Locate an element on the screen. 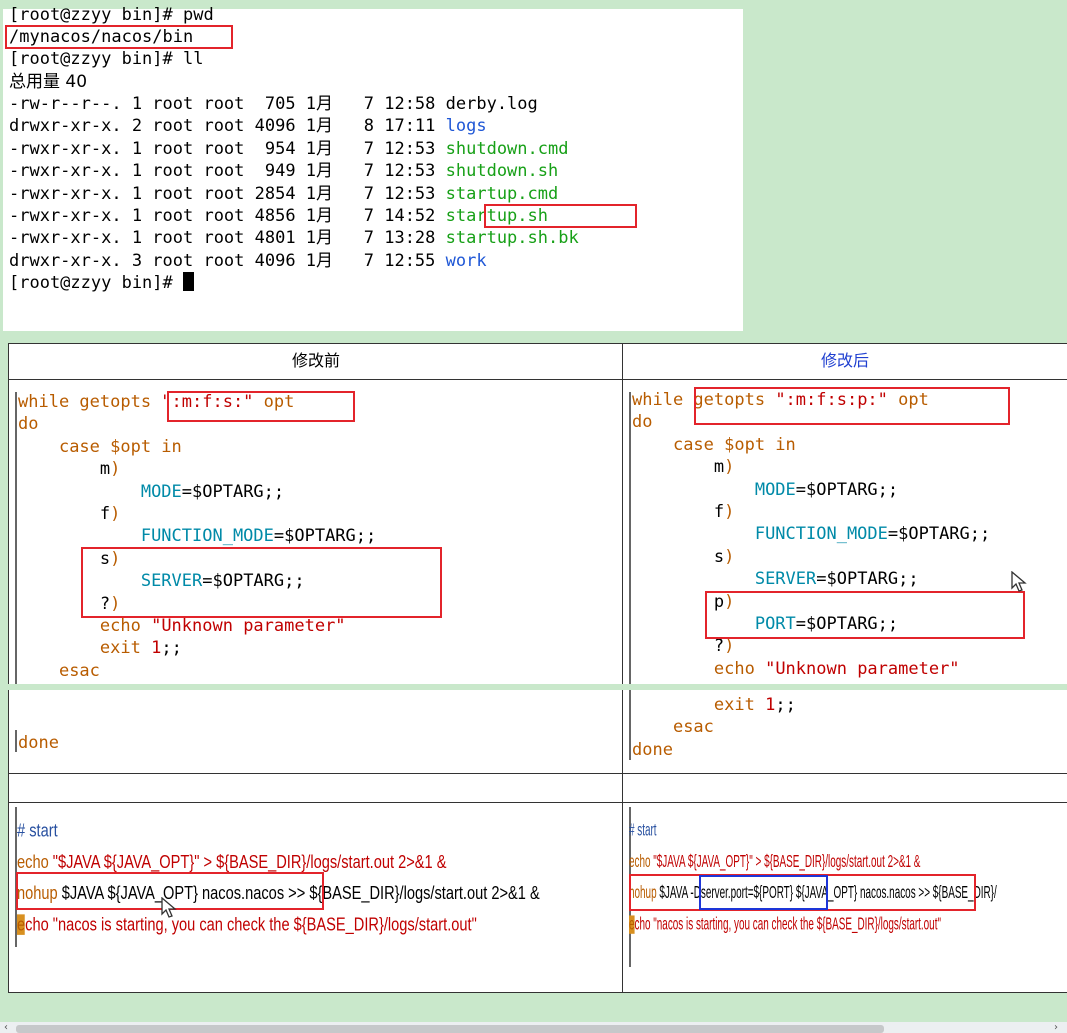 This screenshot has height=1033, width=1067. terminal-line: [root@zzyy bin]# ll is located at coordinates (106, 59).